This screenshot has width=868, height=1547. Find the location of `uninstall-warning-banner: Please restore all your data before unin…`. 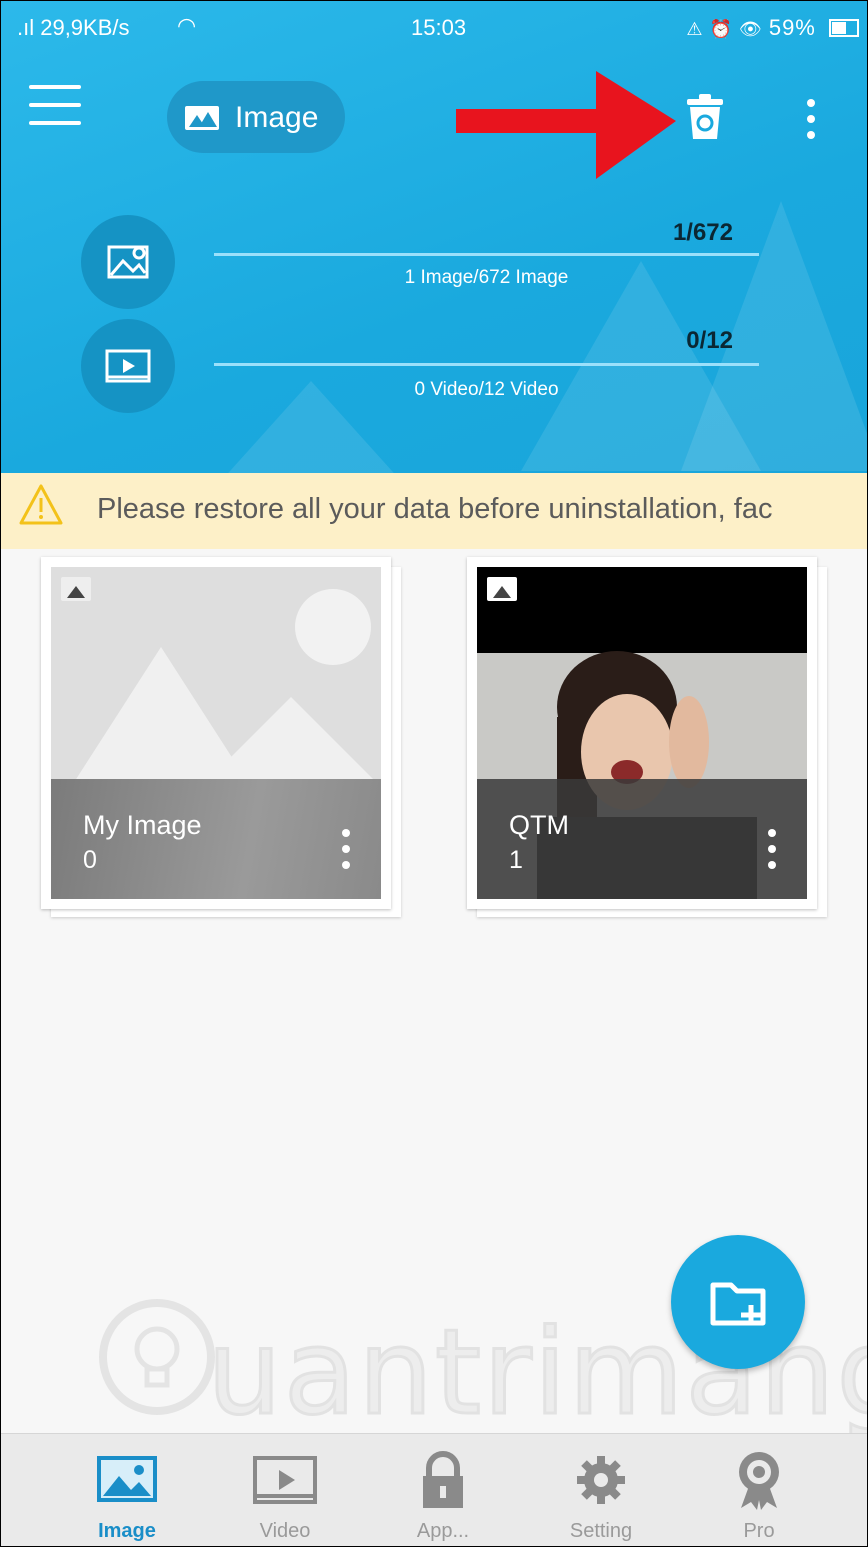

uninstall-warning-banner: Please restore all your data before unin… is located at coordinates (434, 511).